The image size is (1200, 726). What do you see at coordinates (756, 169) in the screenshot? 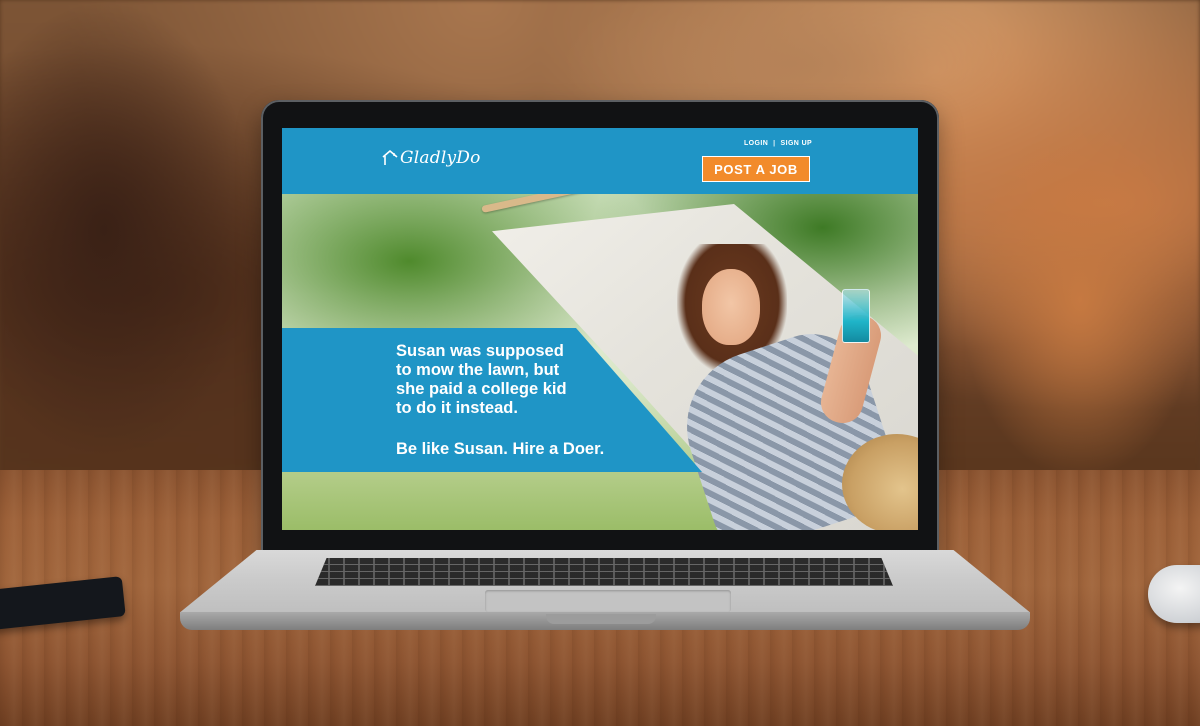
I see `post-a-job-button: POST A JOB` at bounding box center [756, 169].